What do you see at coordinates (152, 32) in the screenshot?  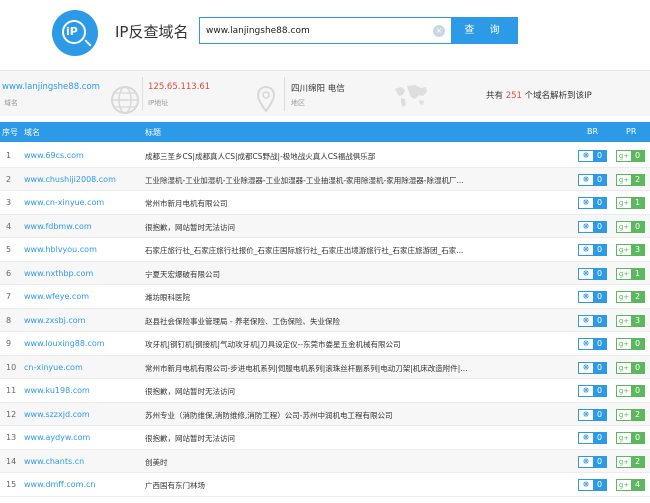 I see `page-title: IP反查域名` at bounding box center [152, 32].